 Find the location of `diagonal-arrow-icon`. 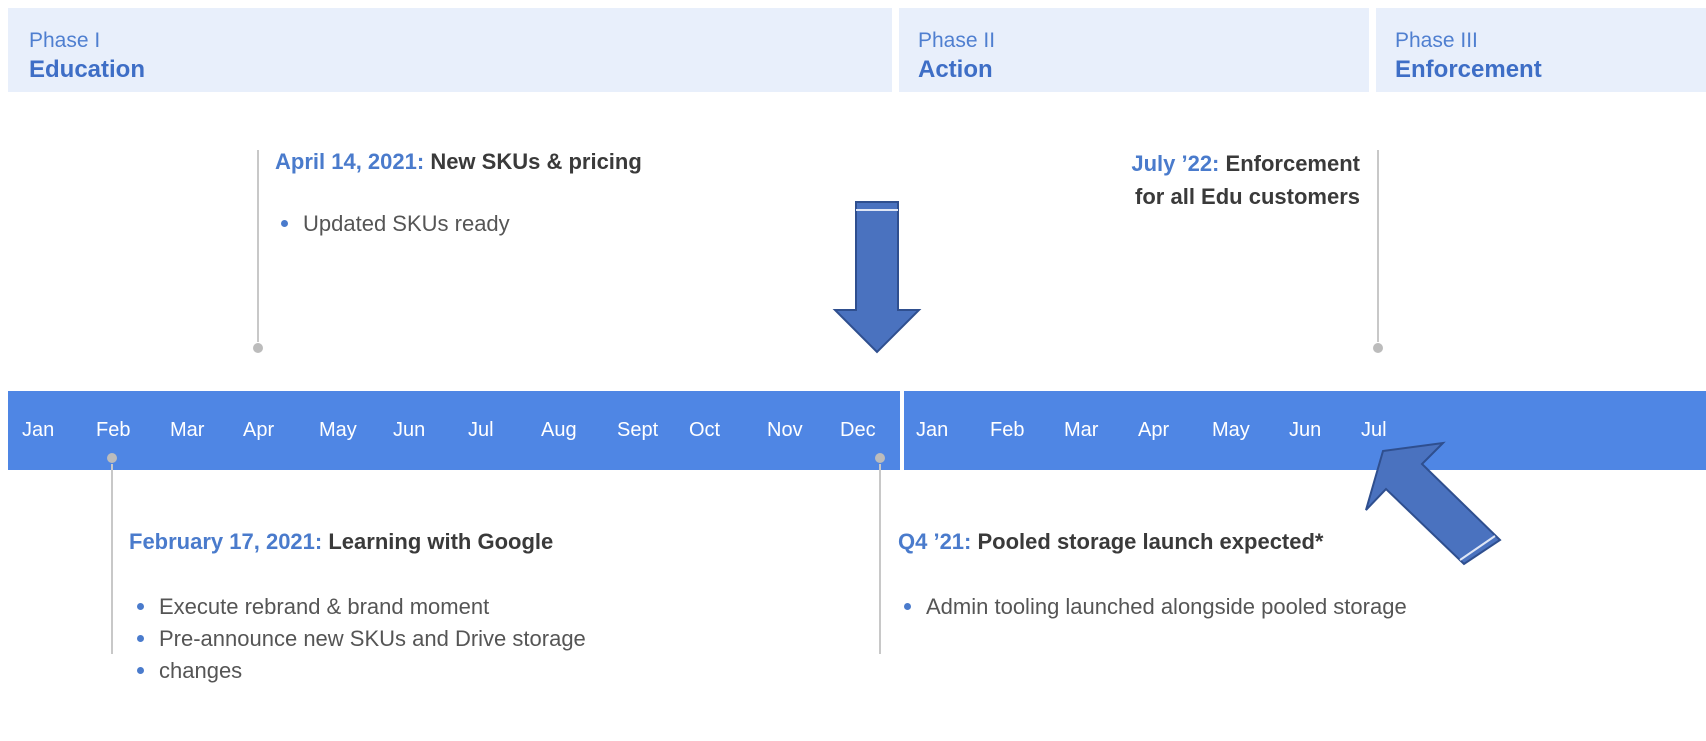

diagonal-arrow-icon is located at coordinates (1433, 503).